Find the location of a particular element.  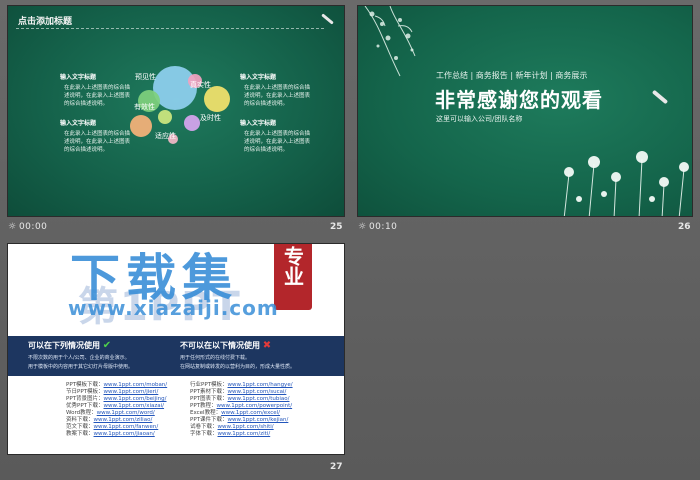

text-block-4: 输入文字标题 在此录入上述图表的综合描述说明，在此录入上述图表的综合描述说明。 is located at coordinates (275, 137).